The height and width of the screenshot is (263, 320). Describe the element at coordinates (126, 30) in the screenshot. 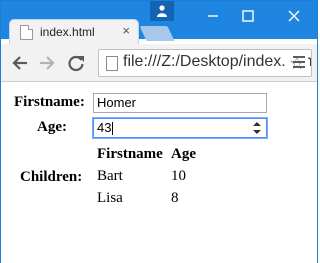

I see `tab-close-icon: ×` at that location.